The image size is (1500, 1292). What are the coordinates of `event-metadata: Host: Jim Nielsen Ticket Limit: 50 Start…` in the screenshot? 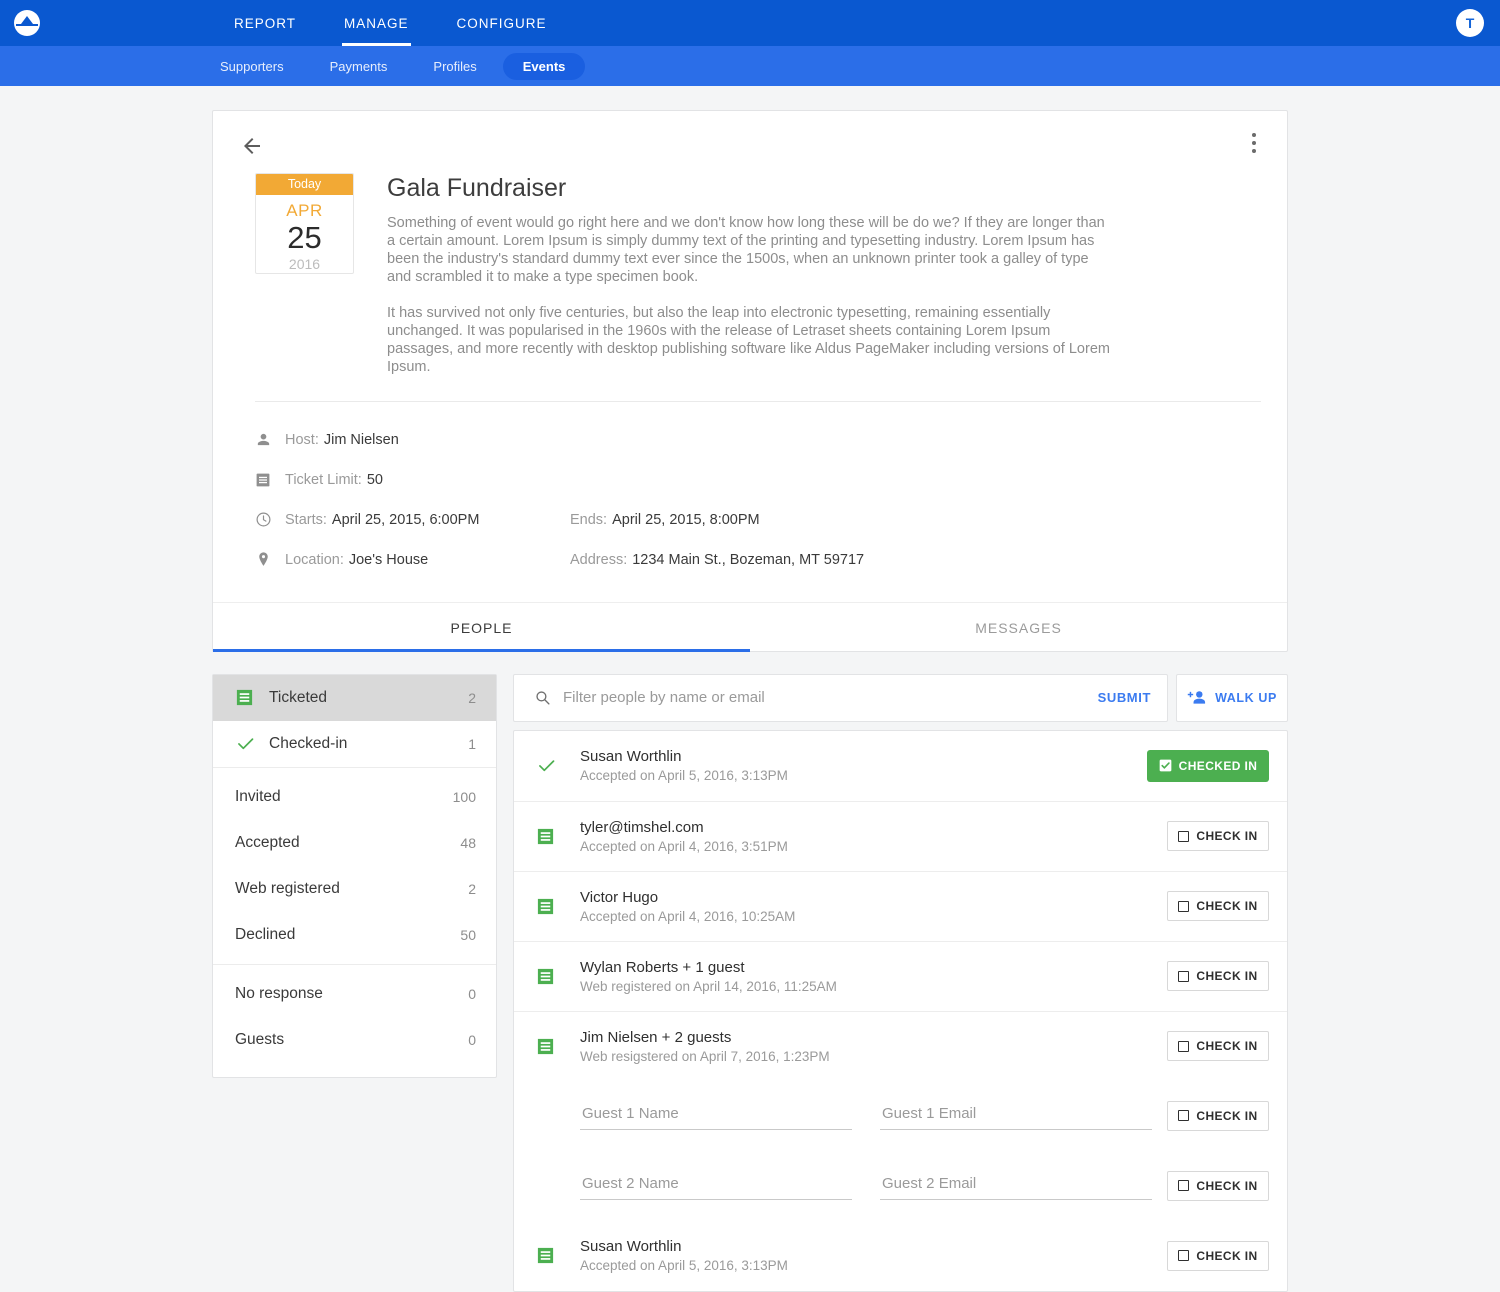 It's located at (750, 502).